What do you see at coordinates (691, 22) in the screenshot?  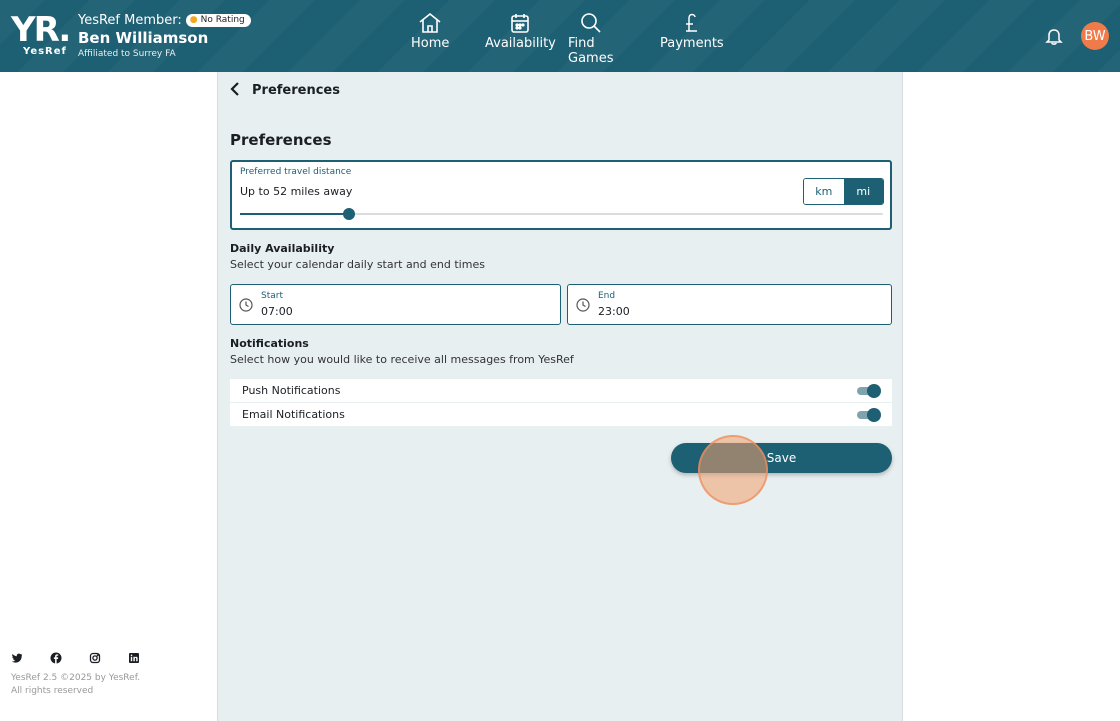 I see `pound-icon` at bounding box center [691, 22].